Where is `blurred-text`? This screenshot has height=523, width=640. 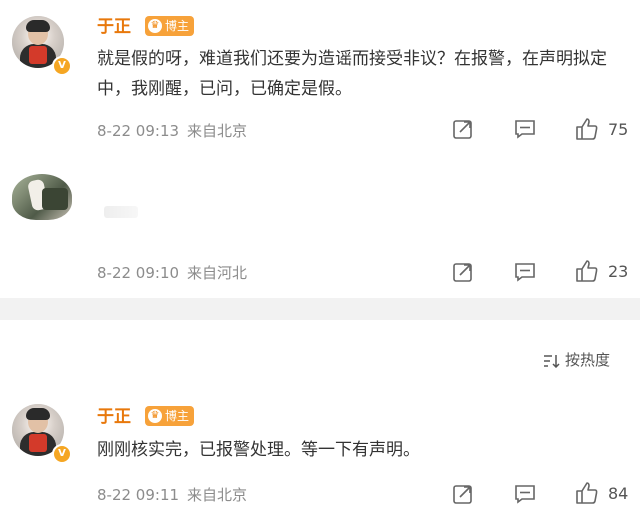 blurred-text is located at coordinates (121, 212).